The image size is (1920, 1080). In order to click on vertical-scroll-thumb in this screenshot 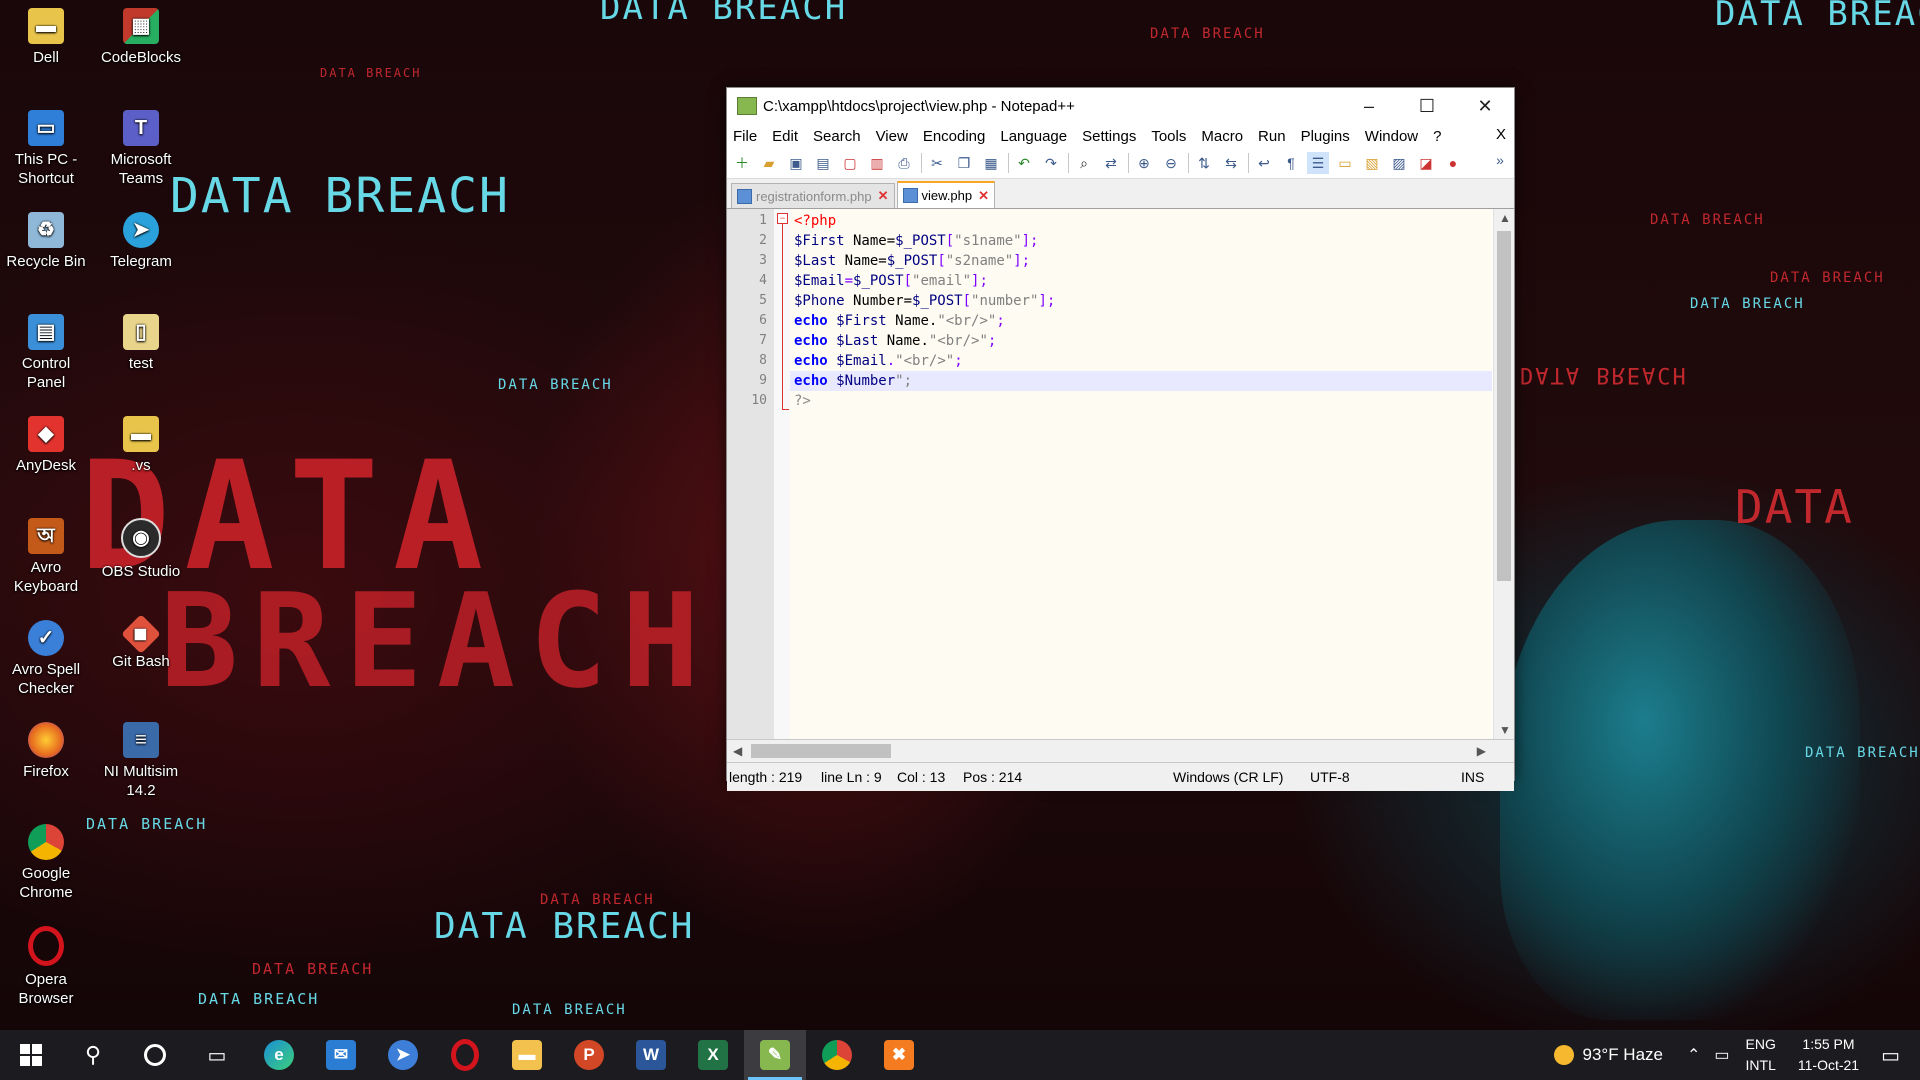, I will do `click(1504, 406)`.